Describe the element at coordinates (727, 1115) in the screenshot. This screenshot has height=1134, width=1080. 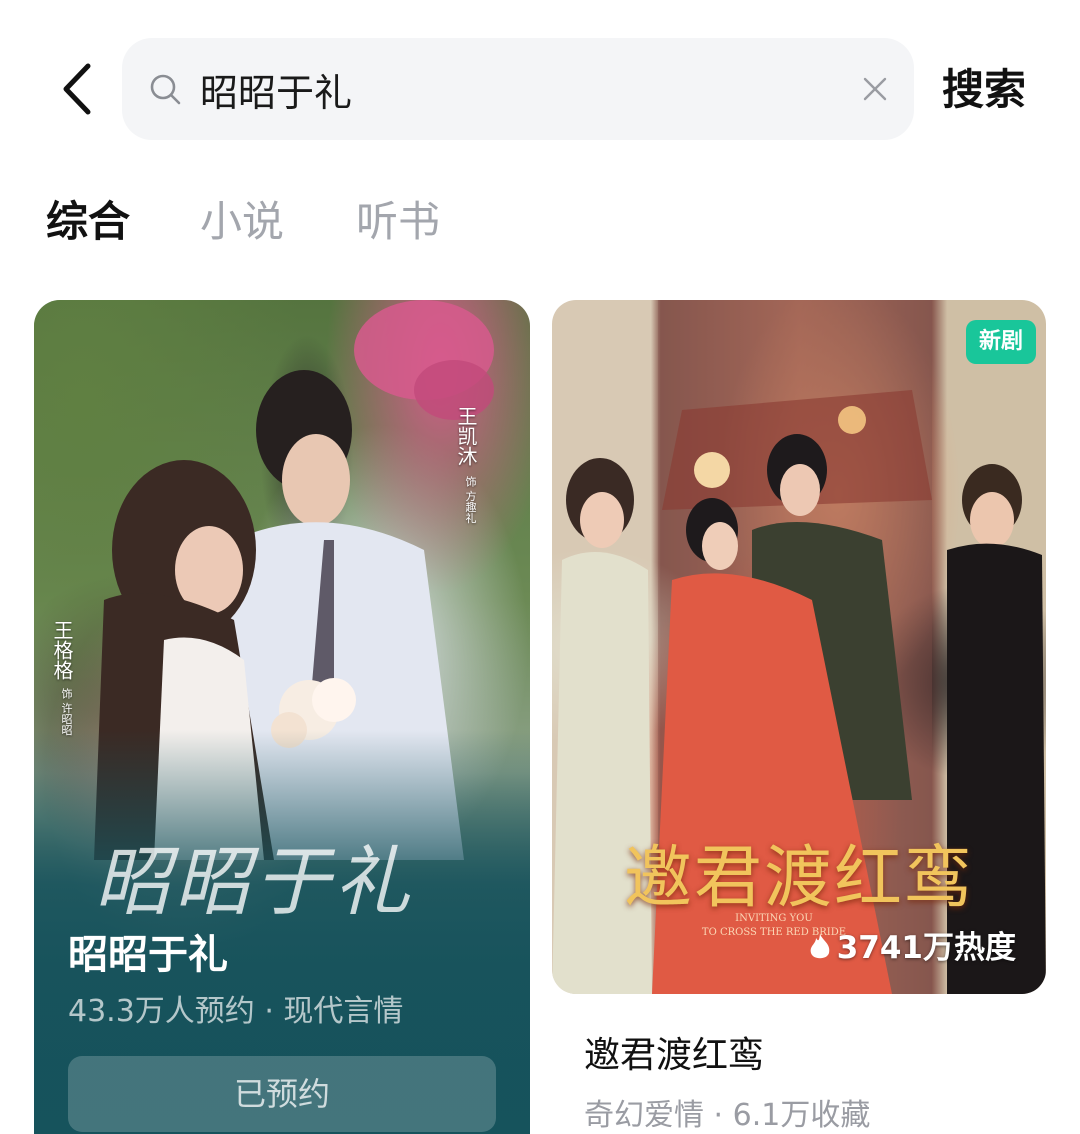
I see `result-meta: 奇幻爱情 · 6.1万收藏` at that location.